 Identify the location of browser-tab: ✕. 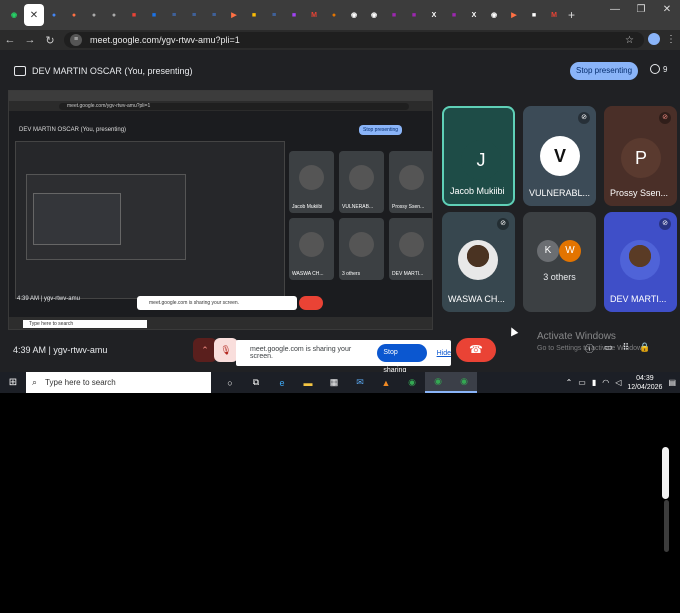
(34, 15).